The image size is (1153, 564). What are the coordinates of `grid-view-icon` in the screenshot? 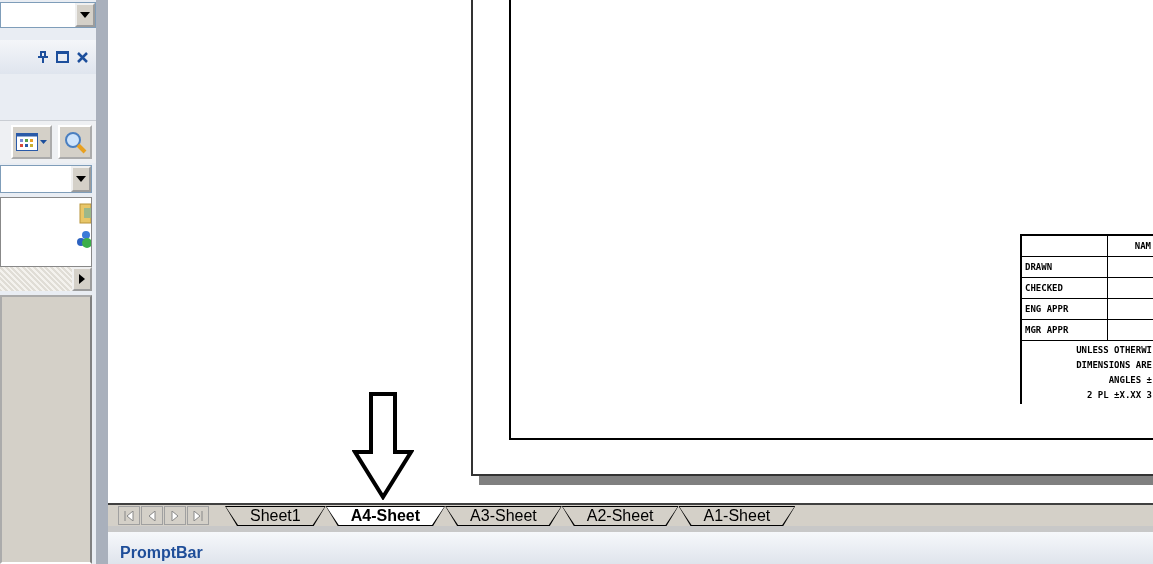 It's located at (27, 142).